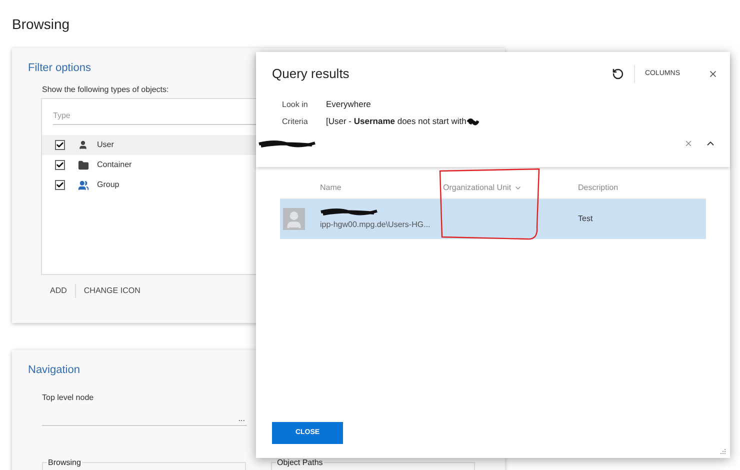 The width and height of the screenshot is (740, 470). Describe the element at coordinates (295, 122) in the screenshot. I see `field-label: Criteria` at that location.